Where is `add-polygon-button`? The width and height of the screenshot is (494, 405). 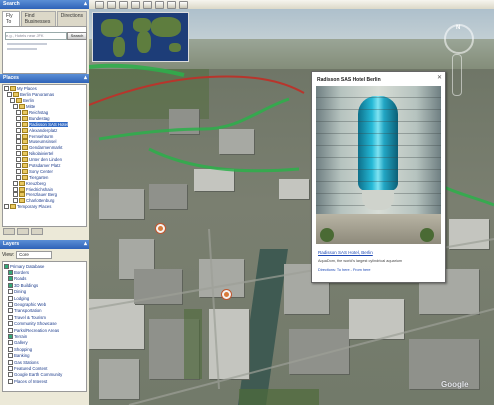 add-polygon-button is located at coordinates (123, 4).